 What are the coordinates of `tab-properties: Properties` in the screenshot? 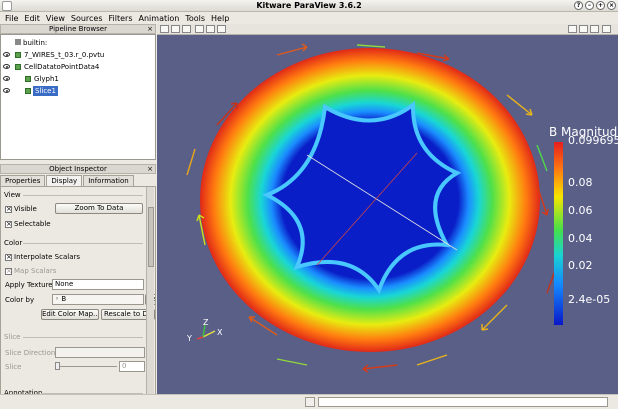 It's located at (23, 180).